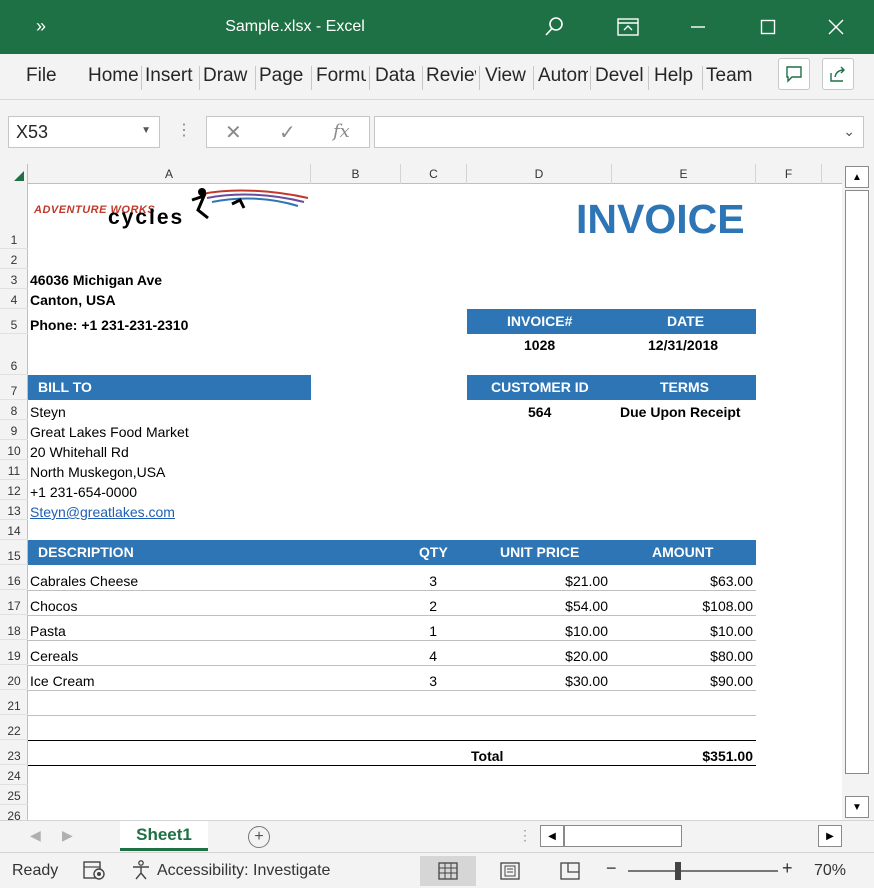 Image resolution: width=874 pixels, height=888 pixels. What do you see at coordinates (539, 174) in the screenshot?
I see `column-header-d: D` at bounding box center [539, 174].